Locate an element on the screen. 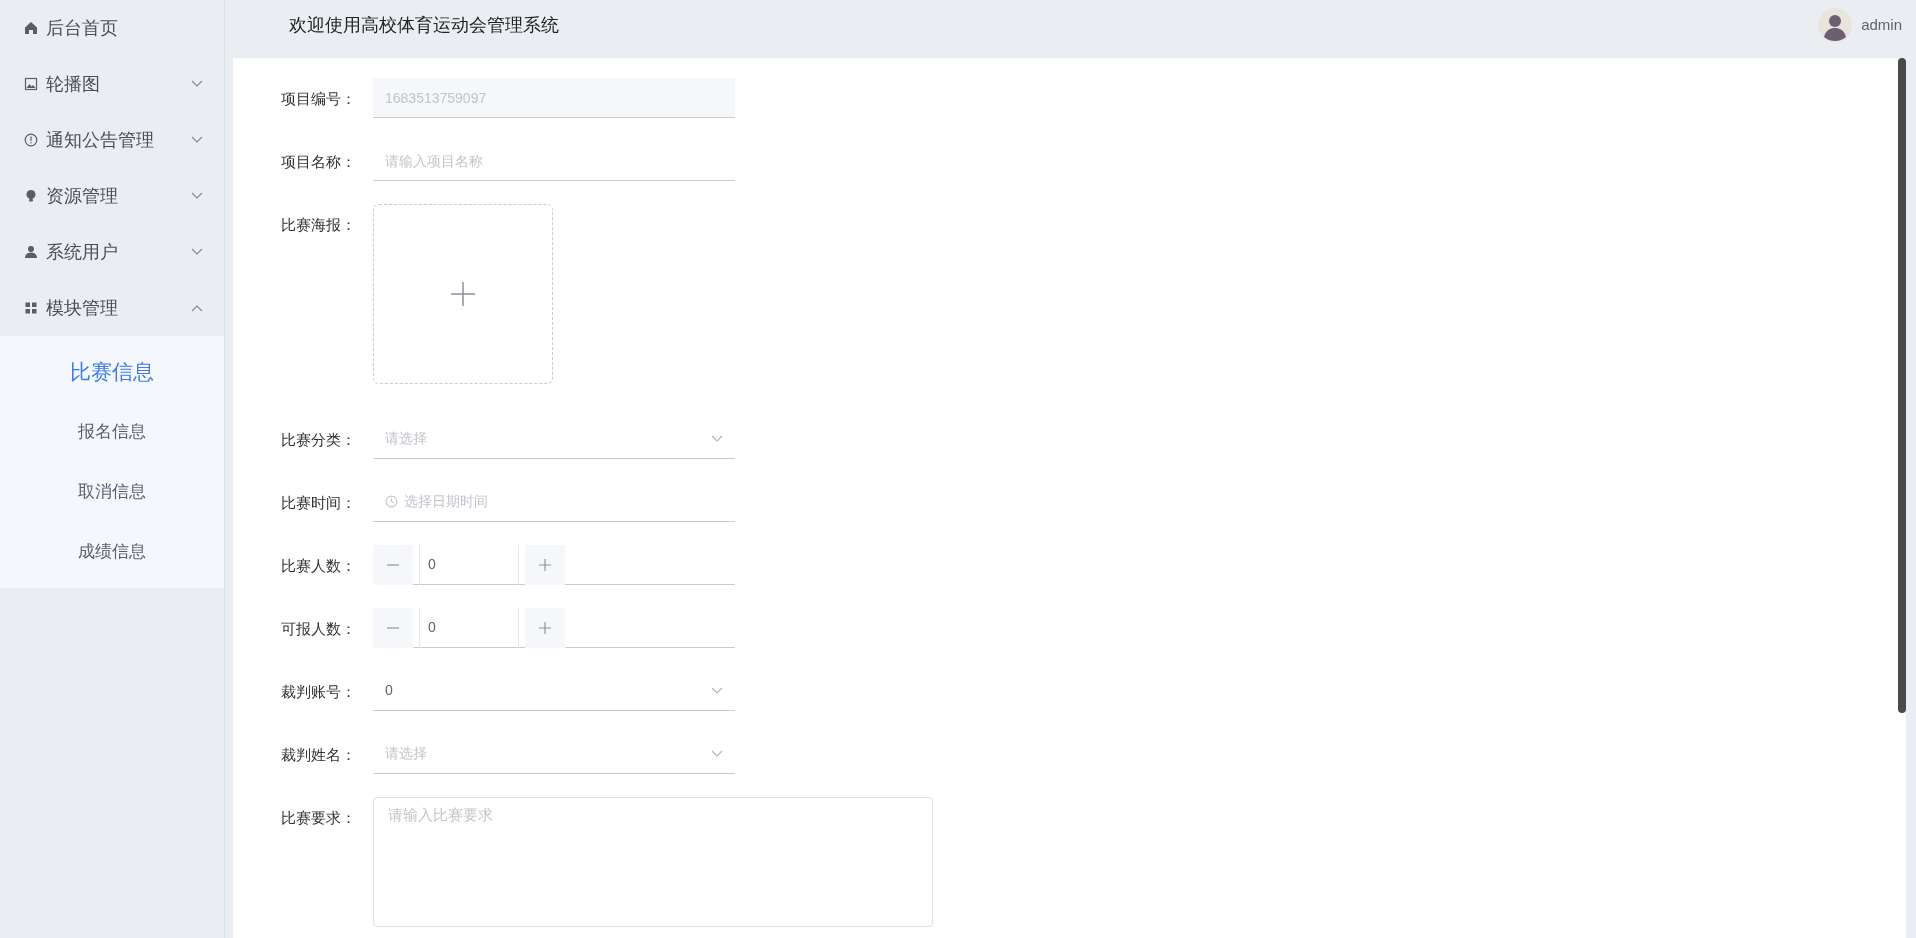  upload-area is located at coordinates (463, 294).